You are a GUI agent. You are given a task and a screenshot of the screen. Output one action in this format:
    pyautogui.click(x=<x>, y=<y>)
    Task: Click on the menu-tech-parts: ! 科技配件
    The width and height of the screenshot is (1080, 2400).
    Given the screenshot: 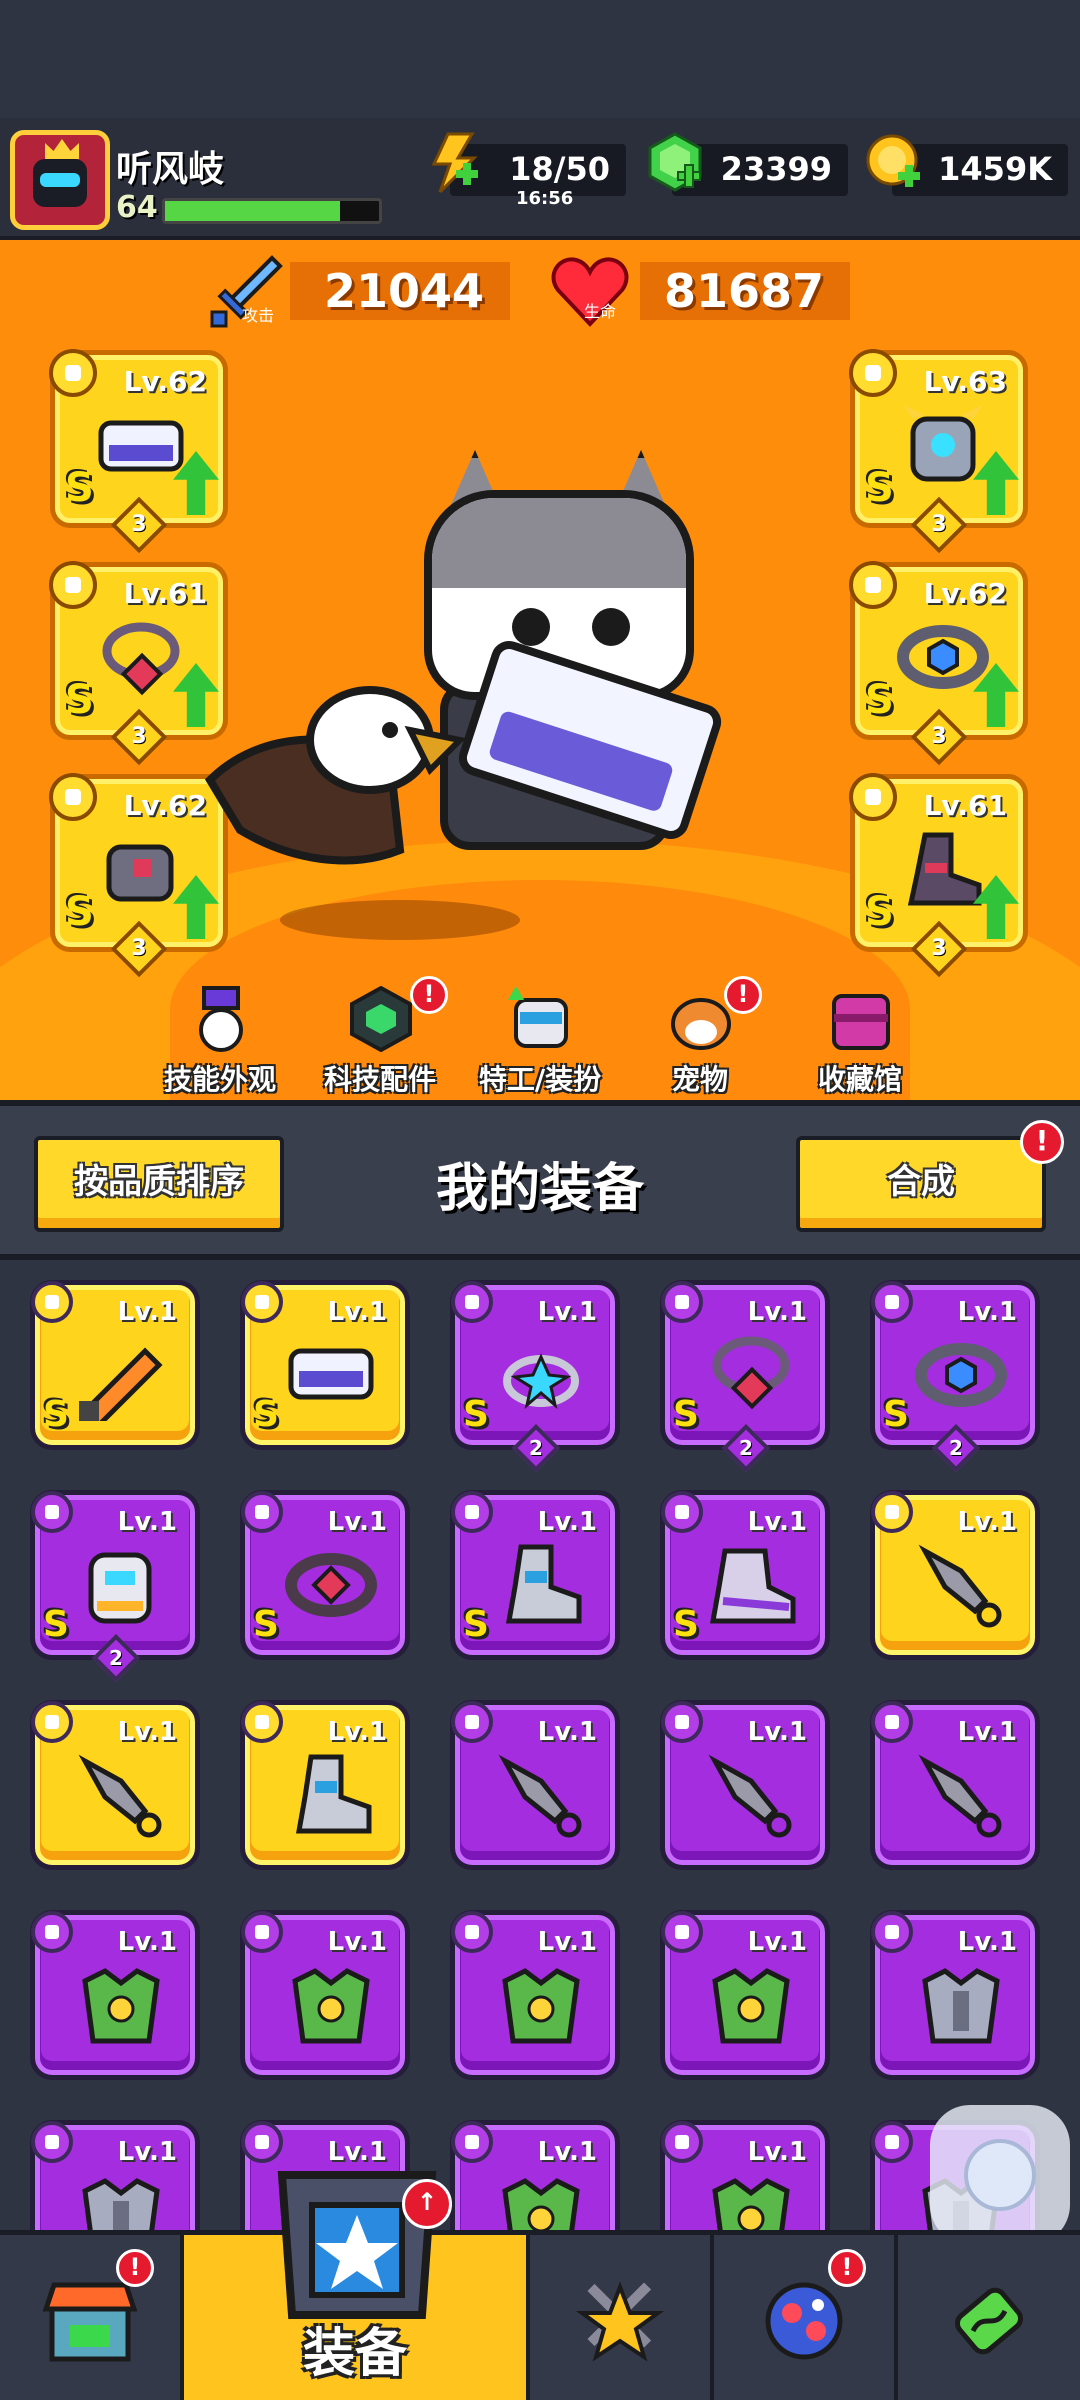 What is the action you would take?
    pyautogui.click(x=380, y=1038)
    